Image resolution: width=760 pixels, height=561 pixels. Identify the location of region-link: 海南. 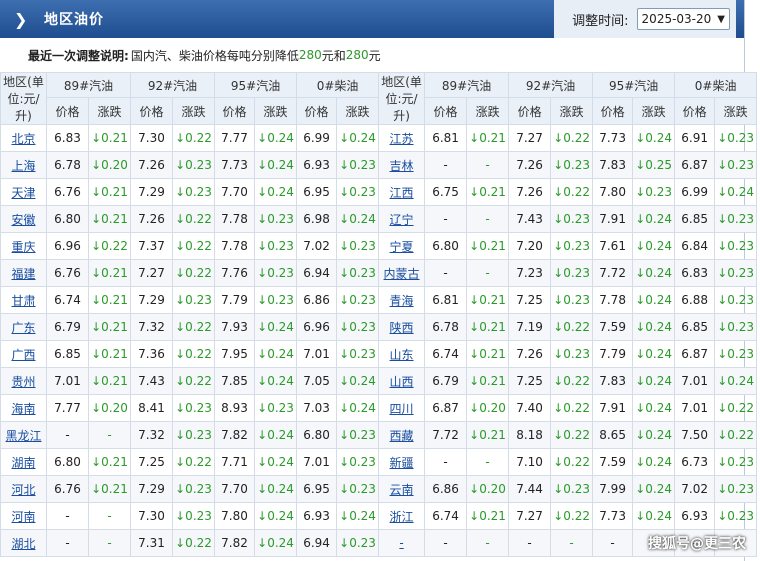
(23, 408).